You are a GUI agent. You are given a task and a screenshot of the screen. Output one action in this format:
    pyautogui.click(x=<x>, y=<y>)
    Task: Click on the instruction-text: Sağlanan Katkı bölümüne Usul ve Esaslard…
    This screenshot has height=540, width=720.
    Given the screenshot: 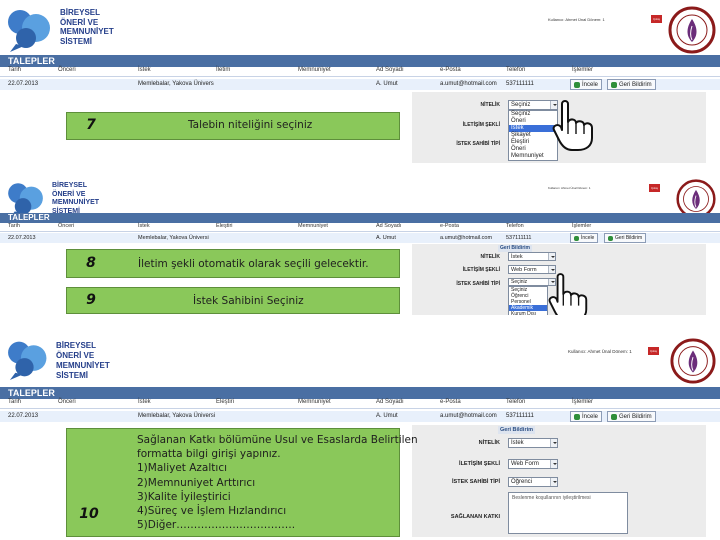 What is the action you would take?
    pyautogui.click(x=277, y=482)
    